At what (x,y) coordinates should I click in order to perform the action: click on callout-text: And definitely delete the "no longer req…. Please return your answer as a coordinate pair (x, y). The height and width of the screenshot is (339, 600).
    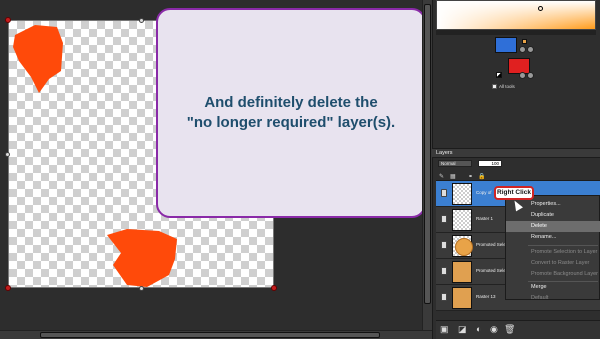
    Looking at the image, I should click on (291, 112).